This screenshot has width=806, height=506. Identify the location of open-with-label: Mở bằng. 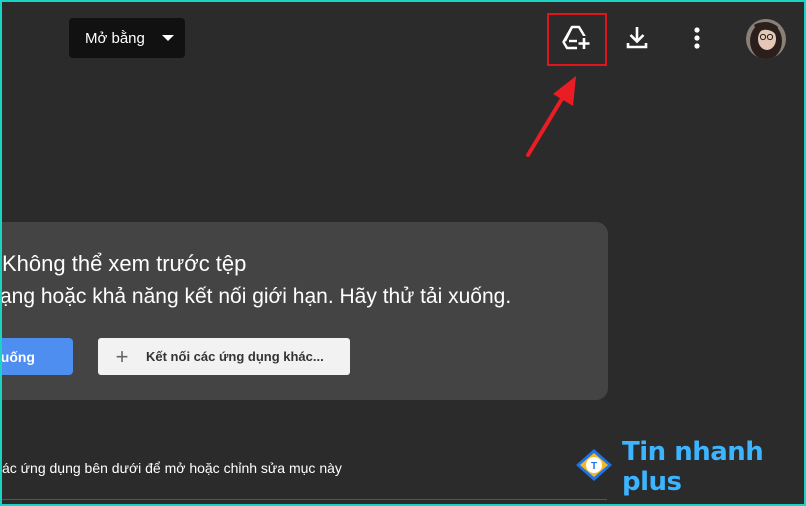
(115, 38).